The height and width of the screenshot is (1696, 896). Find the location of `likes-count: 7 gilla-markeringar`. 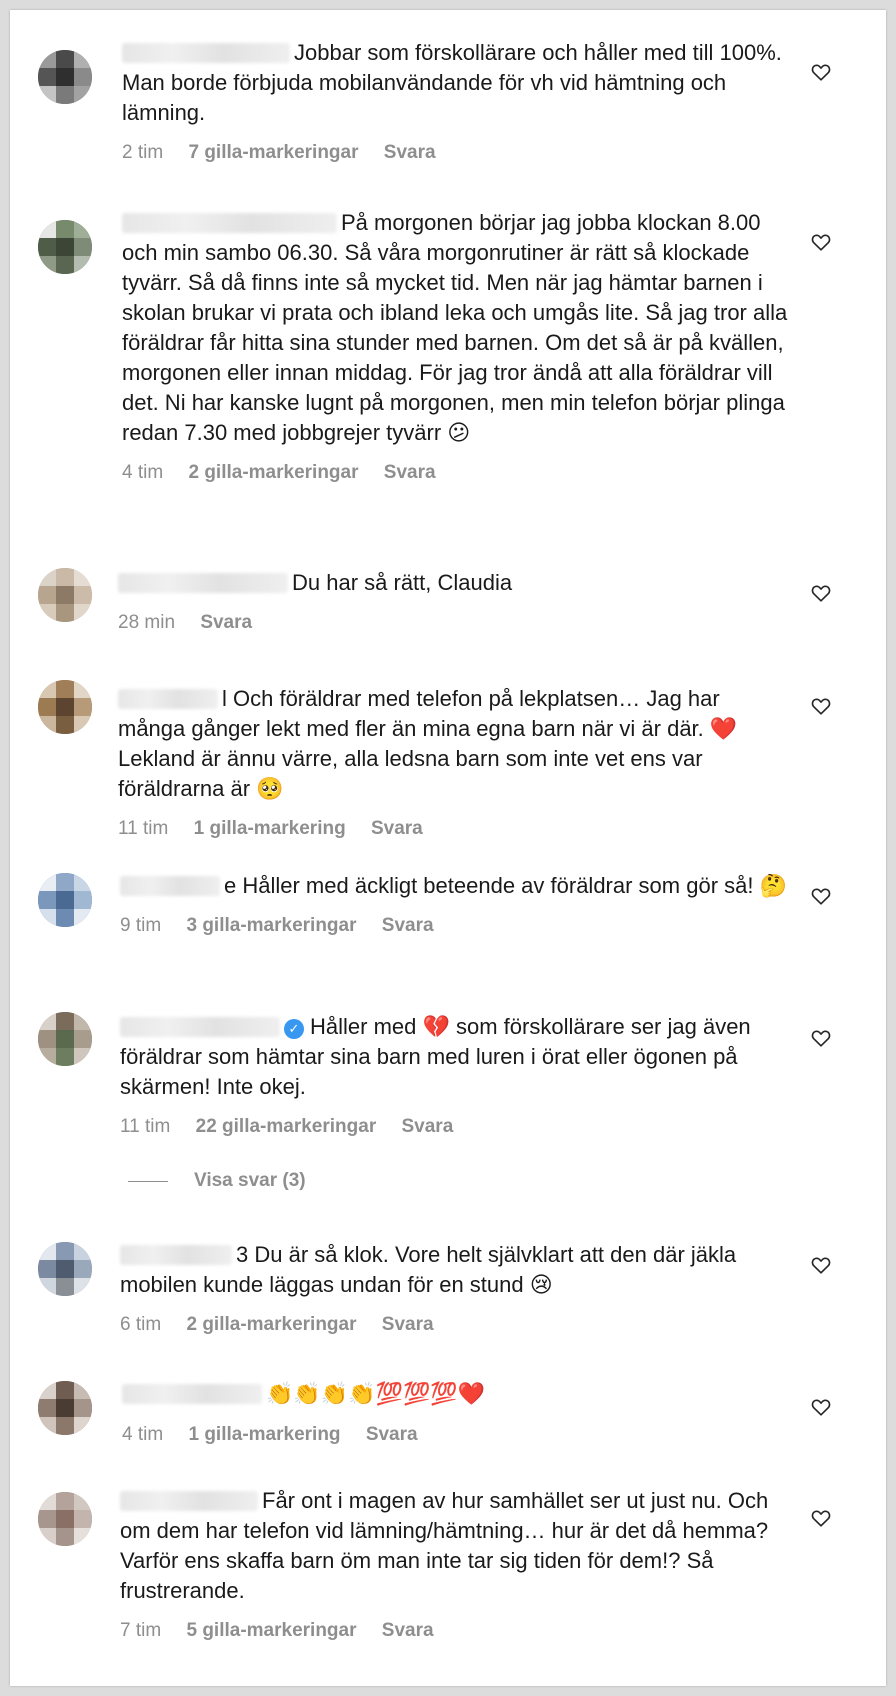

likes-count: 7 gilla-markeringar is located at coordinates (273, 152).